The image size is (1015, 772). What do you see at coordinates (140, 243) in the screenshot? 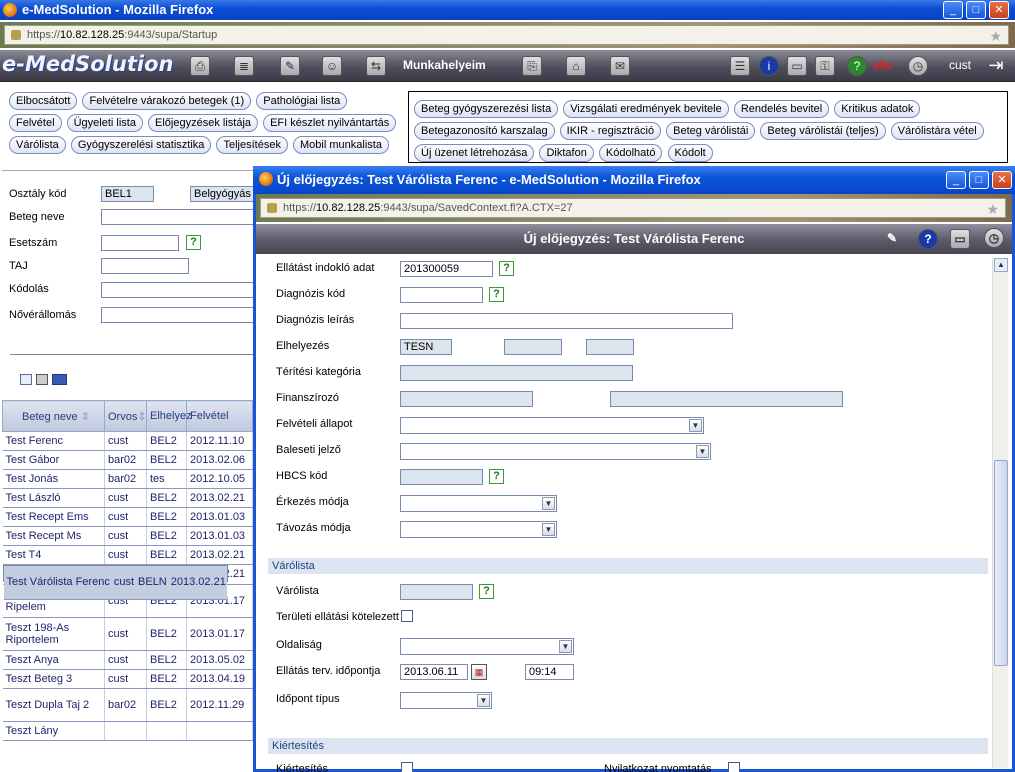
I see `esetszam-input` at bounding box center [140, 243].